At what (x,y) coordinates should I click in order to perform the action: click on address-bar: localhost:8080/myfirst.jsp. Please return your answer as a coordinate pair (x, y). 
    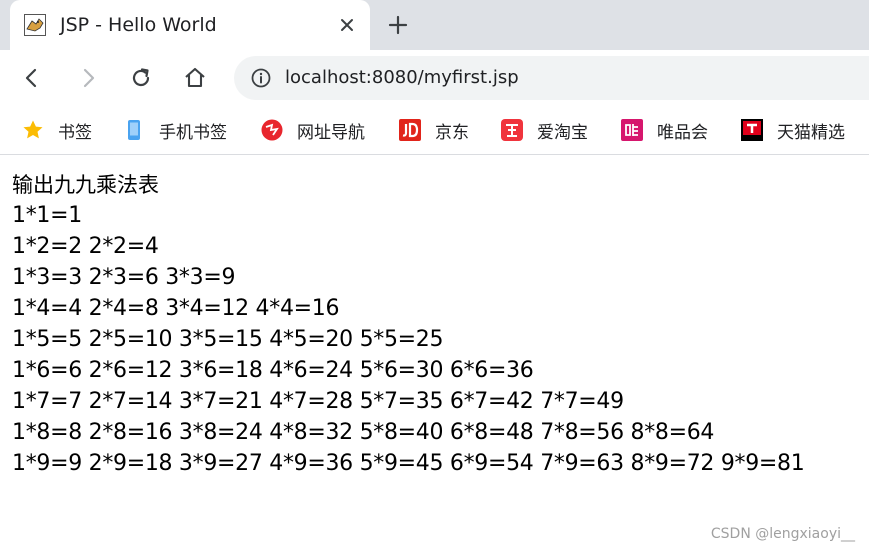
    Looking at the image, I should click on (551, 78).